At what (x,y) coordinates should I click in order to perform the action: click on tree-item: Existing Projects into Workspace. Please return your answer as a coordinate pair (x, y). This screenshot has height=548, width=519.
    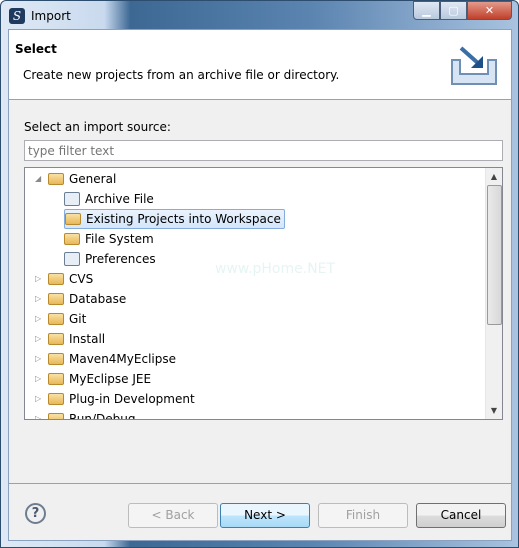
    Looking at the image, I should click on (174, 219).